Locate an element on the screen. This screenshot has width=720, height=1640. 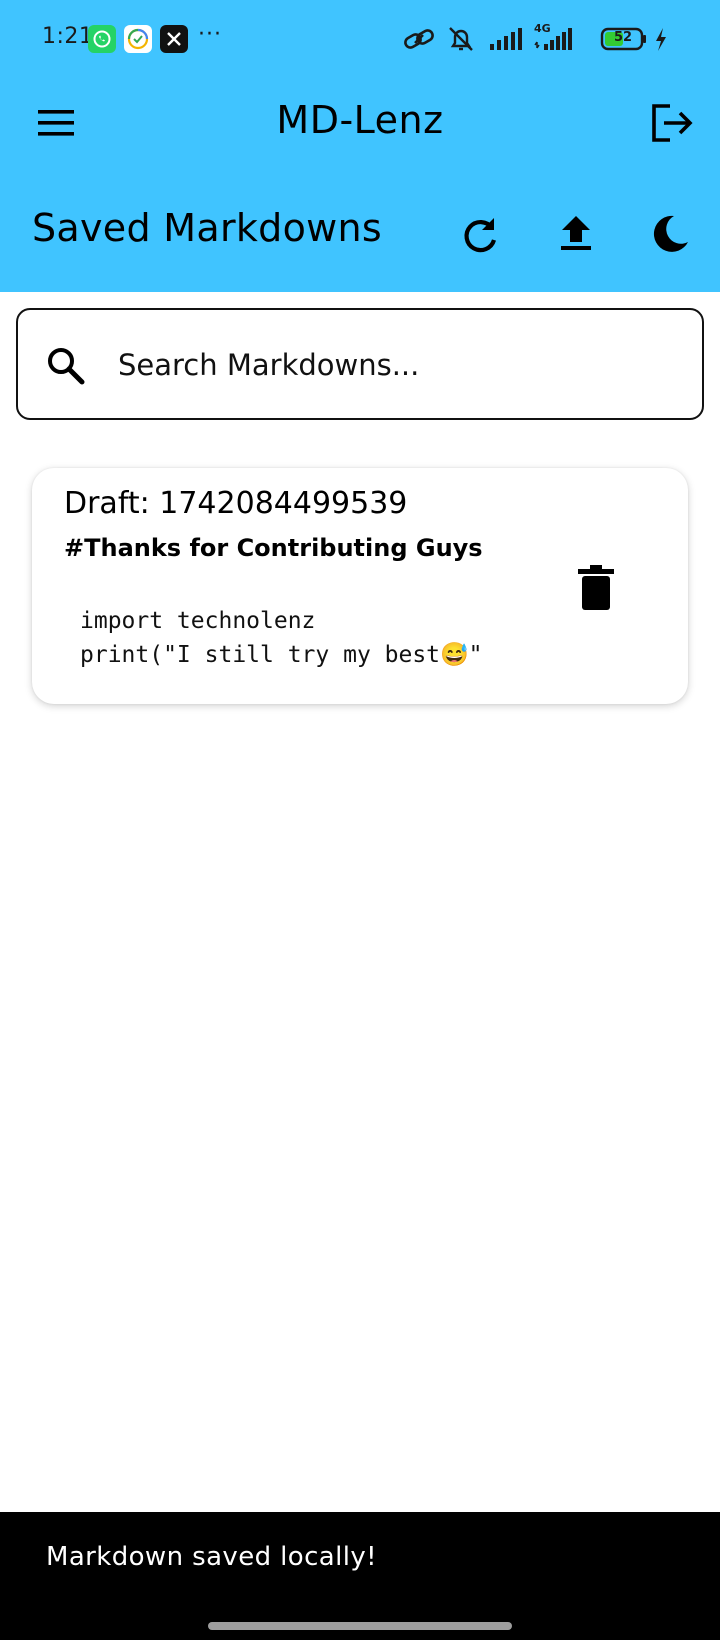
more-notifications-icon: ··· is located at coordinates (210, 34).